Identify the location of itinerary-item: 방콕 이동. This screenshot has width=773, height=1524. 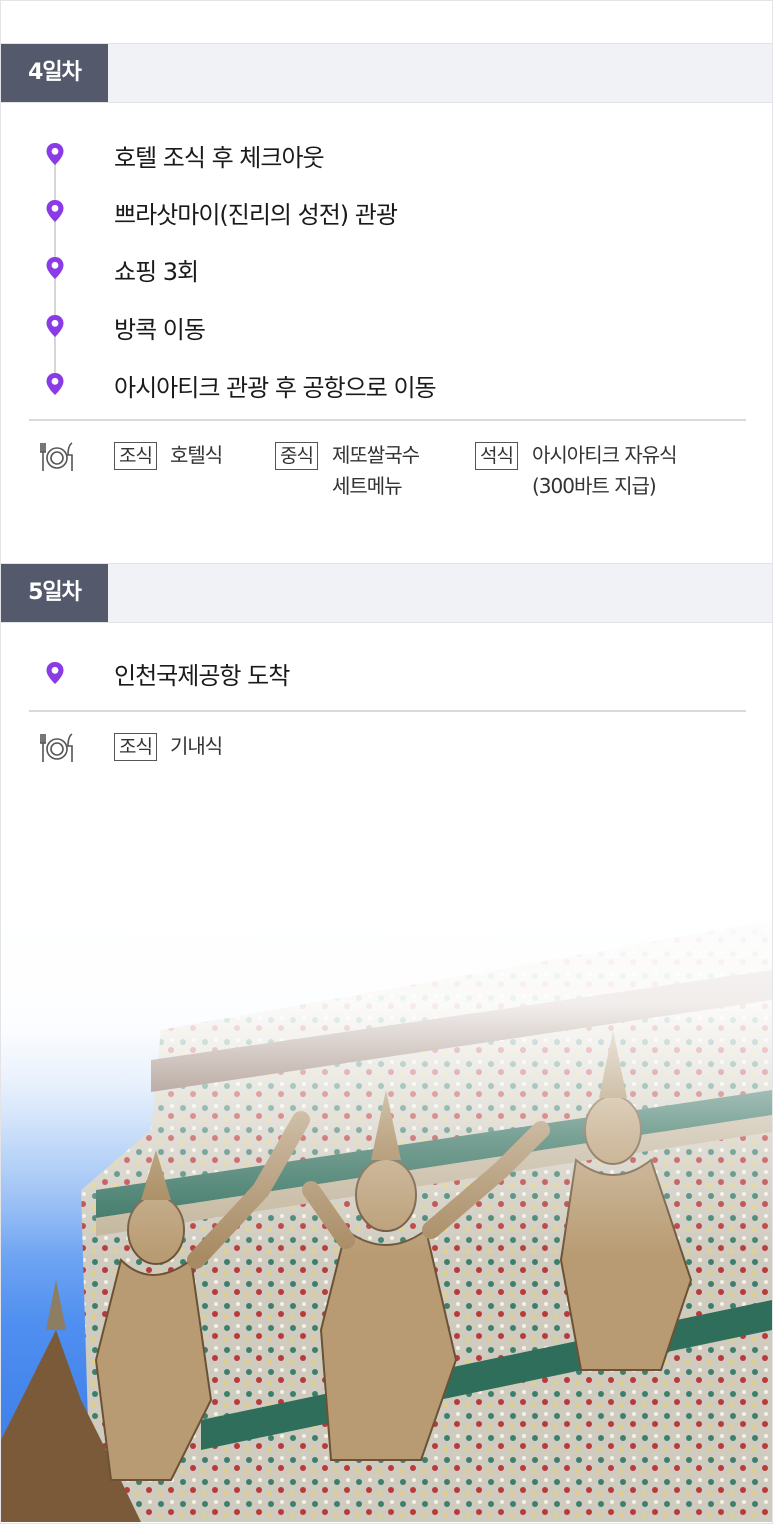
(160, 330).